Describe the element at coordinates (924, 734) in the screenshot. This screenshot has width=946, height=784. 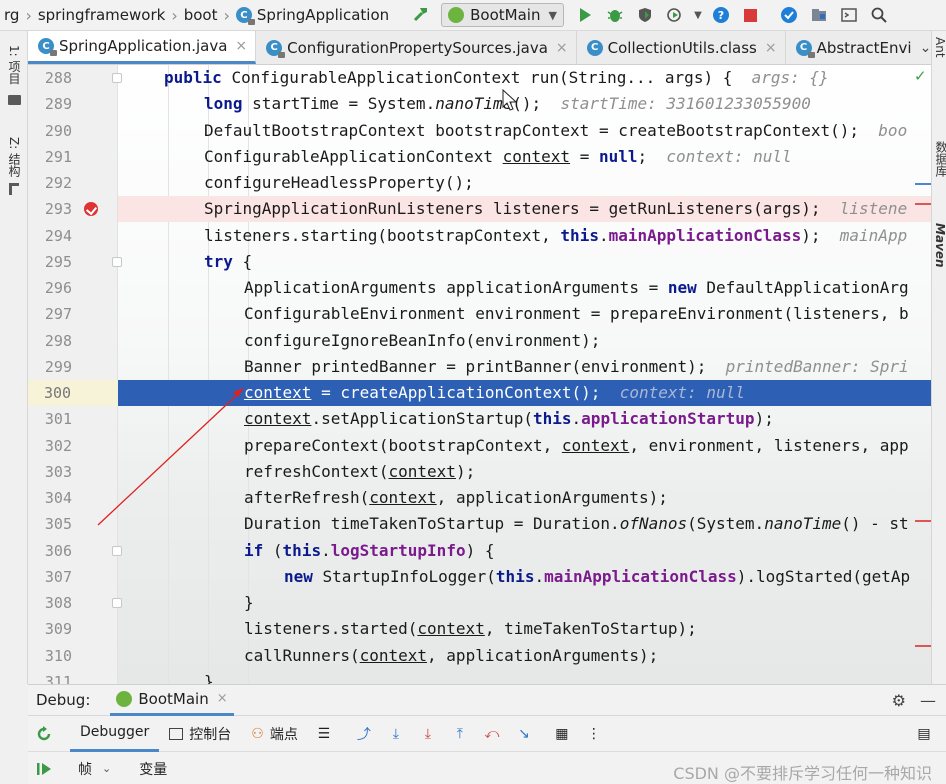
I see `restore-layout-icon: ▤` at that location.